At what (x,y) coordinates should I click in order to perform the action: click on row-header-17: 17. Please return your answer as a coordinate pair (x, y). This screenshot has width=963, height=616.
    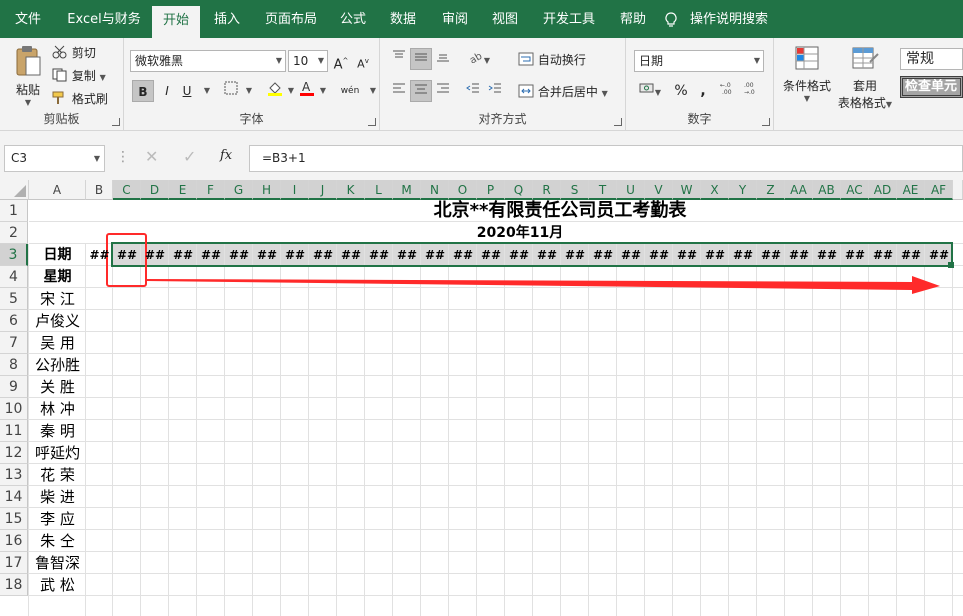
    Looking at the image, I should click on (14, 563).